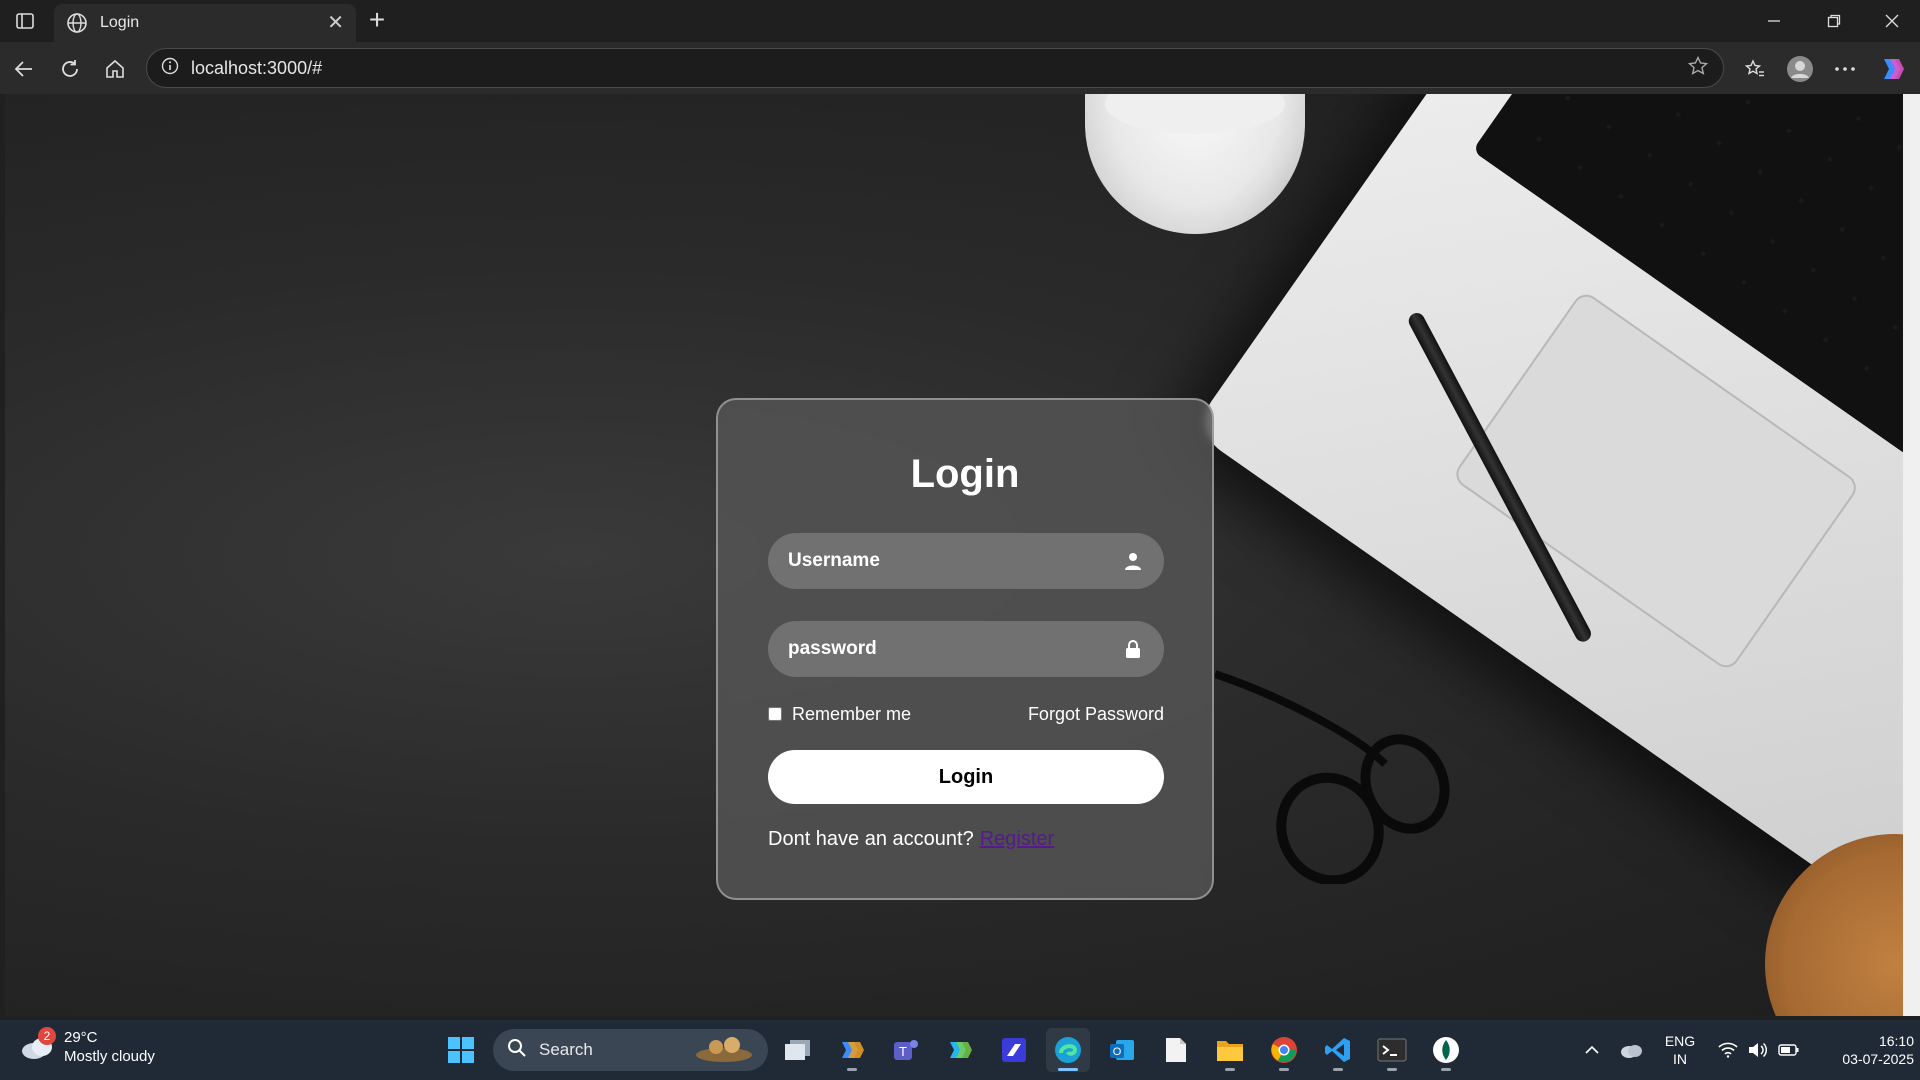 This screenshot has width=1920, height=1080. I want to click on notepad-icon, so click(1176, 1050).